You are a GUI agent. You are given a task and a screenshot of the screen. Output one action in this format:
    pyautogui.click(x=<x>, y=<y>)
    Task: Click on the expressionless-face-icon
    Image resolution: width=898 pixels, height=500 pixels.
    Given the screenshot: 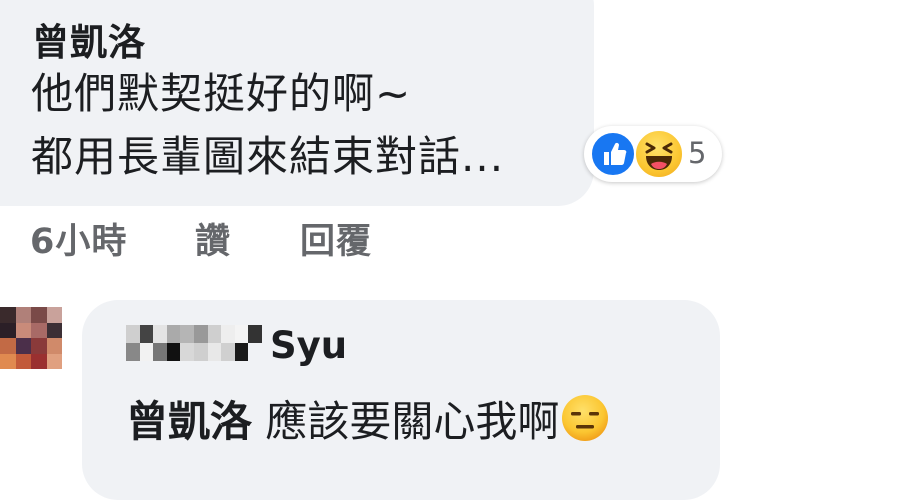 What is the action you would take?
    pyautogui.click(x=585, y=418)
    